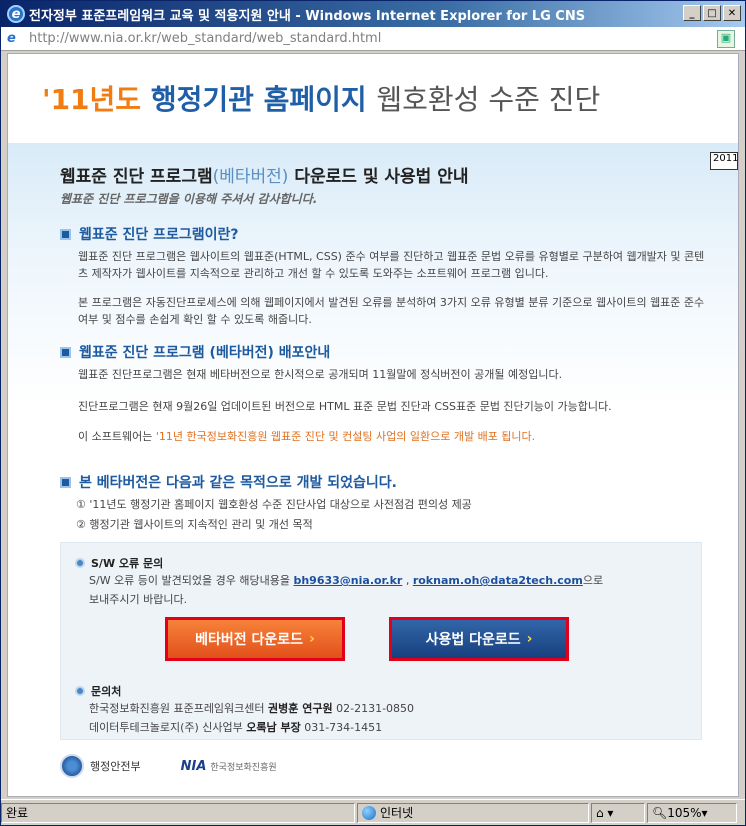 The image size is (746, 826). What do you see at coordinates (136, 177) in the screenshot?
I see `heading-a: 웹표준 진단 프로그램` at bounding box center [136, 177].